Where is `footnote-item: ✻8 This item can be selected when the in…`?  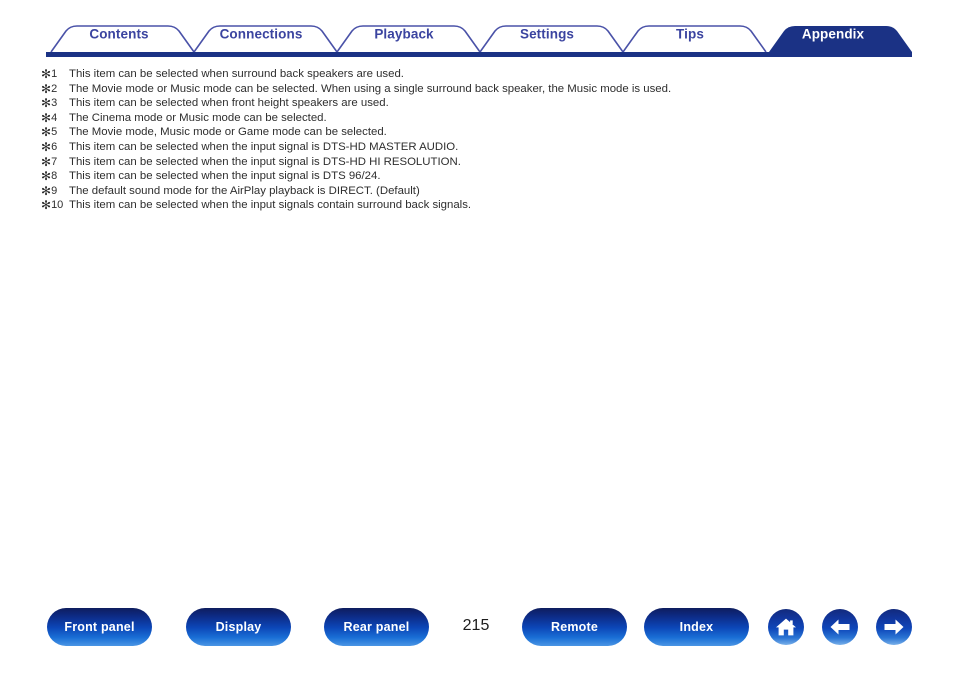
footnote-item: ✻8 This item can be selected when the in… is located at coordinates (481, 175).